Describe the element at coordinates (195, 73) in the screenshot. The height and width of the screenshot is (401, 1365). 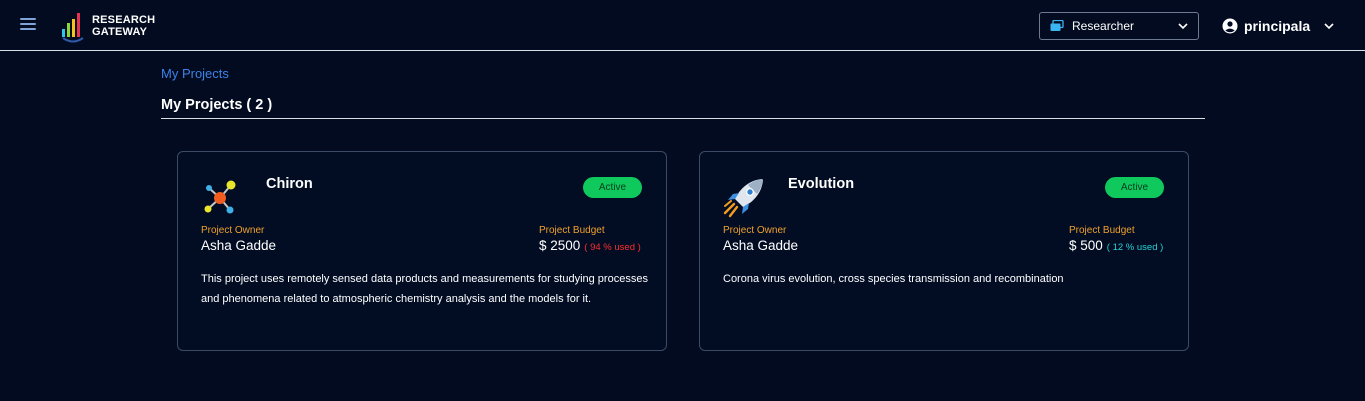
I see `breadcrumb: My Projects` at that location.